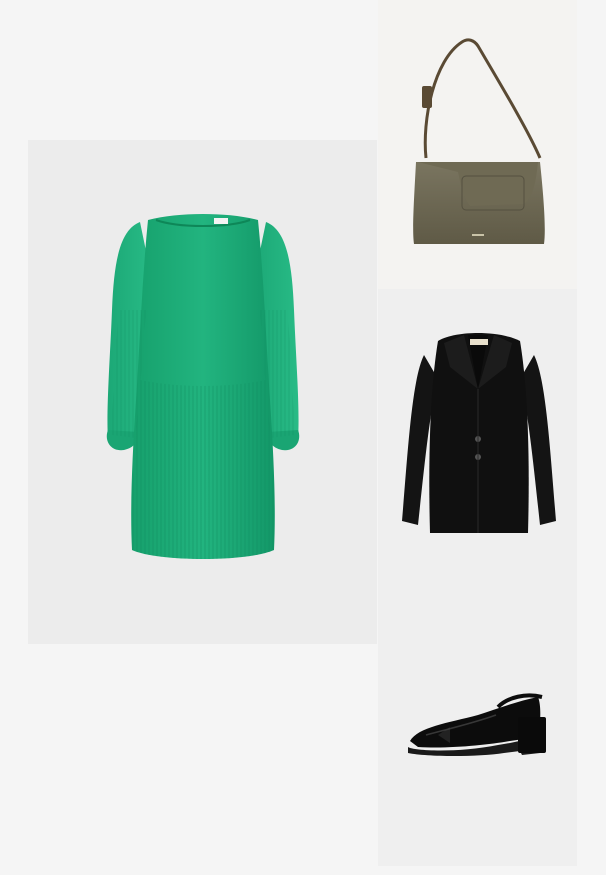  I want to click on blazer-tile, so click(477, 433).